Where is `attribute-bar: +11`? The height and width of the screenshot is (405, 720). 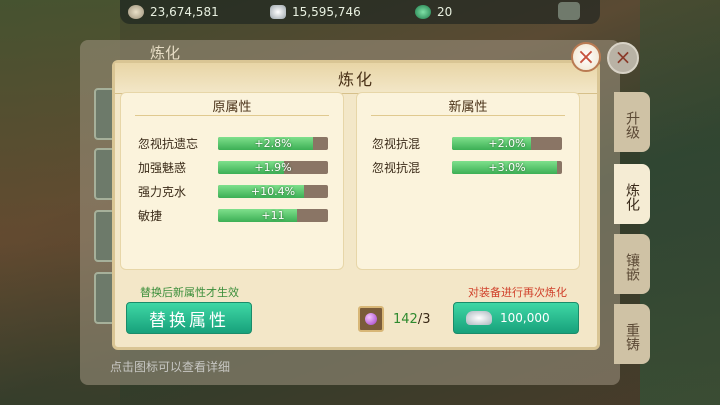
attribute-bar: +11 is located at coordinates (273, 215).